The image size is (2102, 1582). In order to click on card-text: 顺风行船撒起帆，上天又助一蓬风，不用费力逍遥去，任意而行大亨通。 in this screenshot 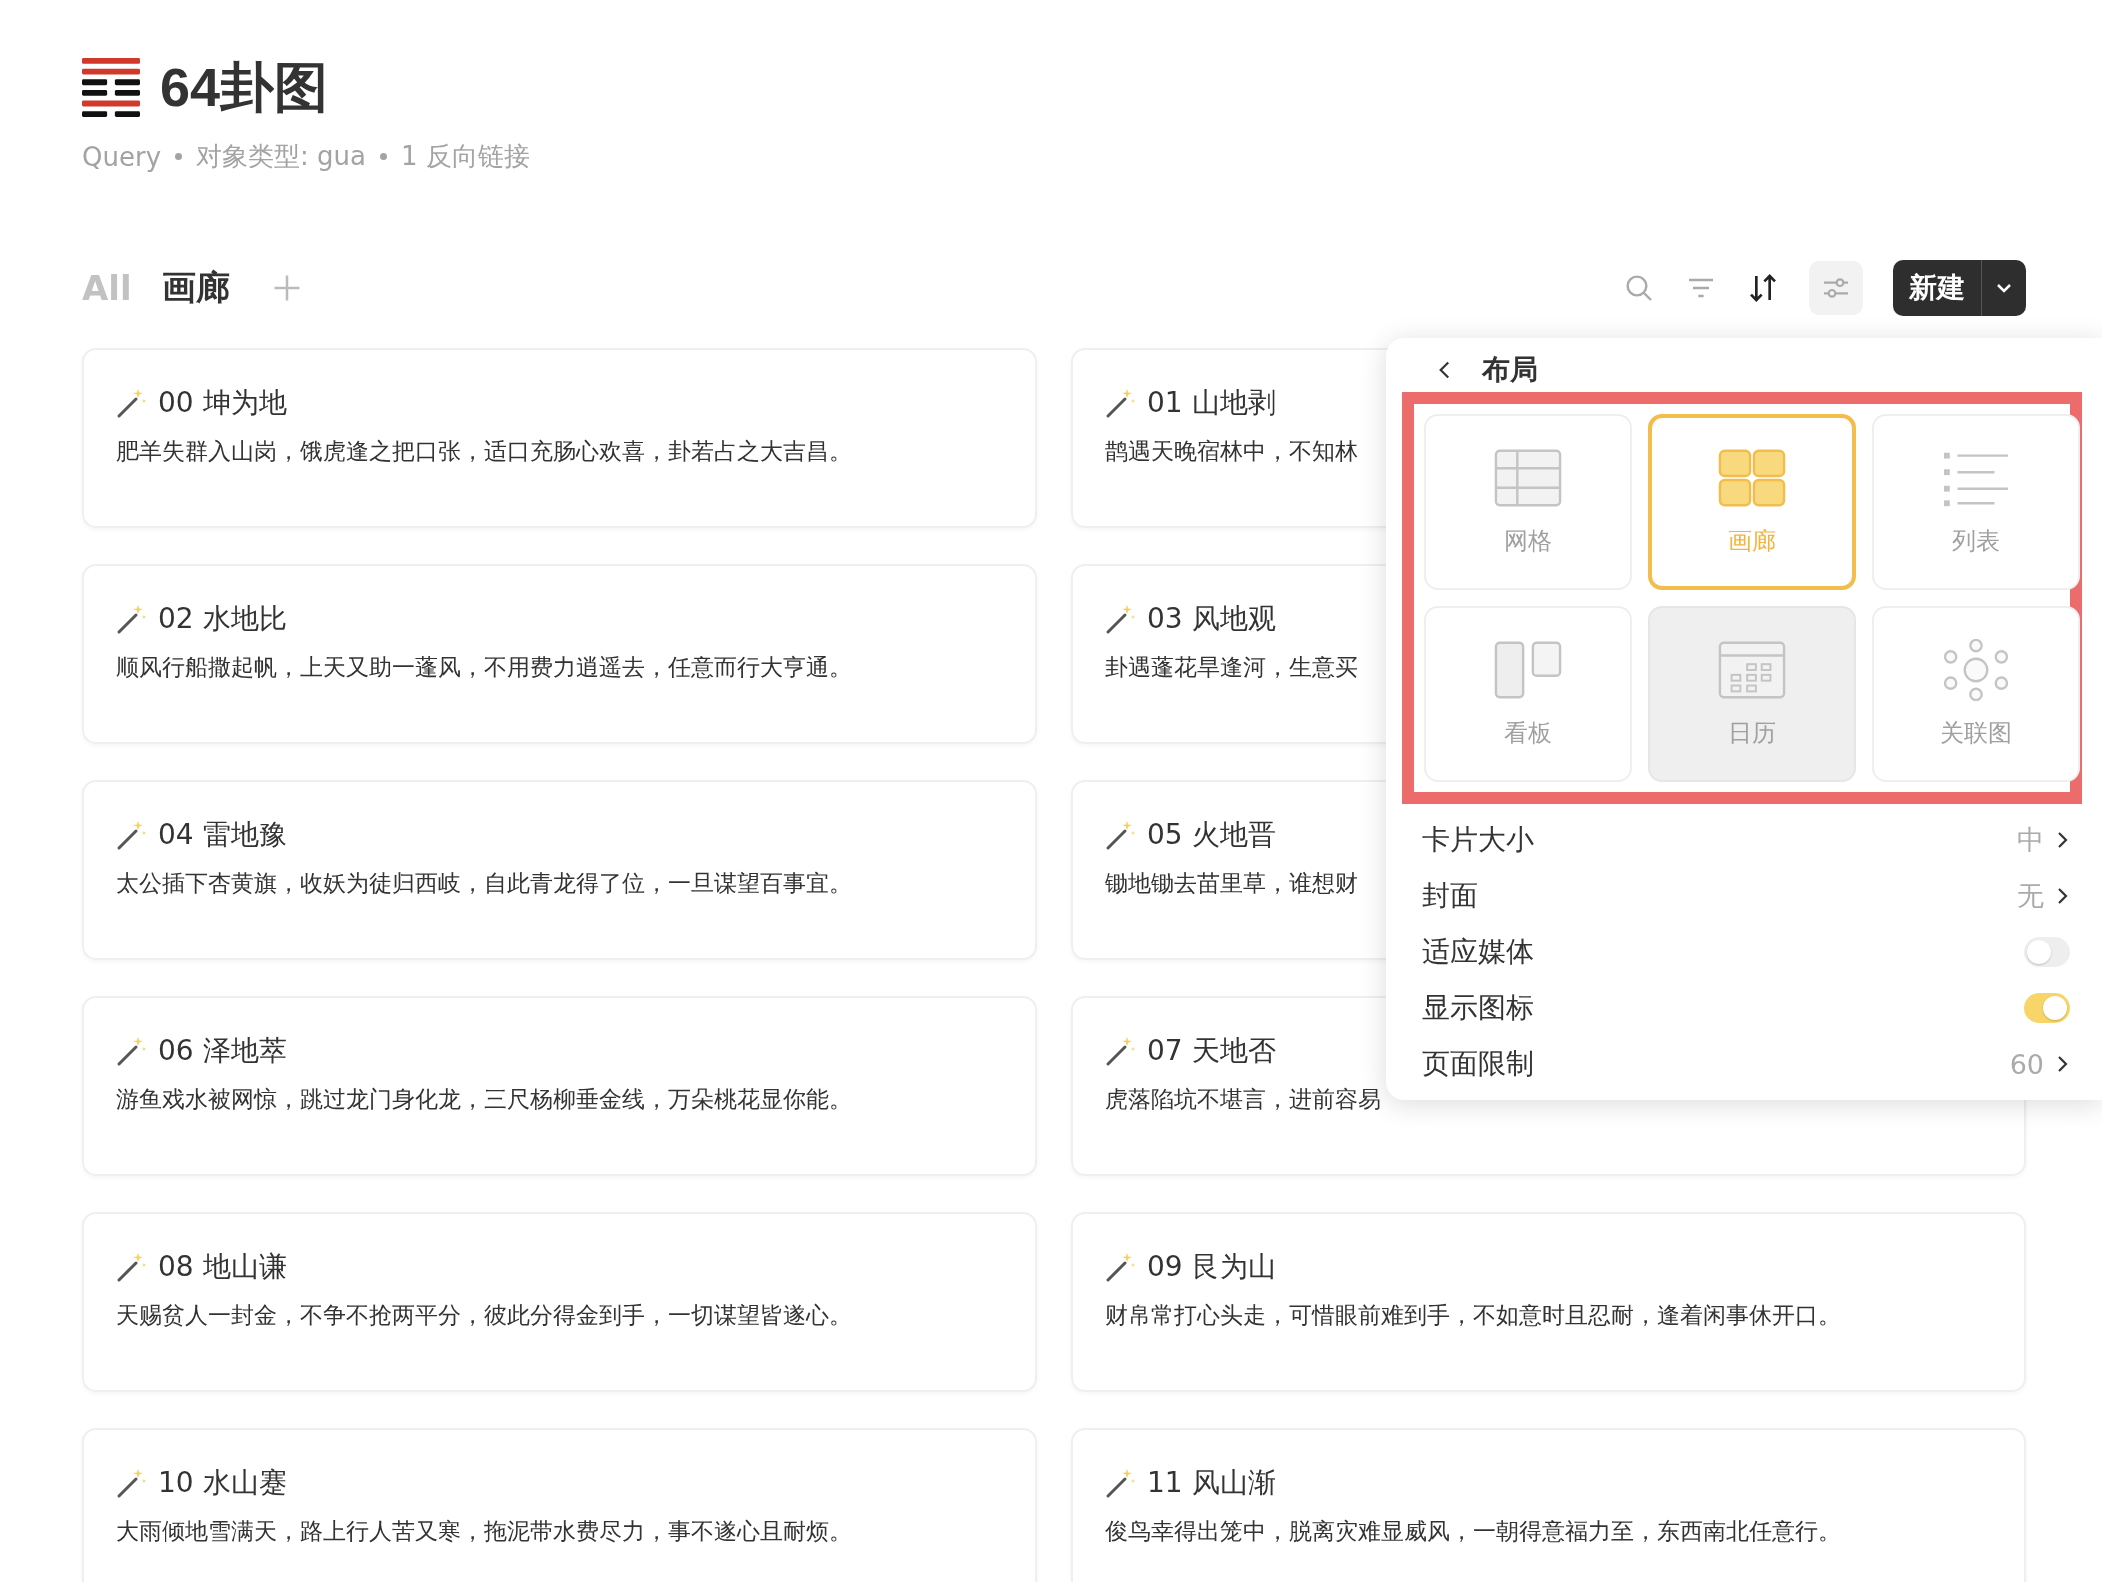, I will do `click(484, 667)`.